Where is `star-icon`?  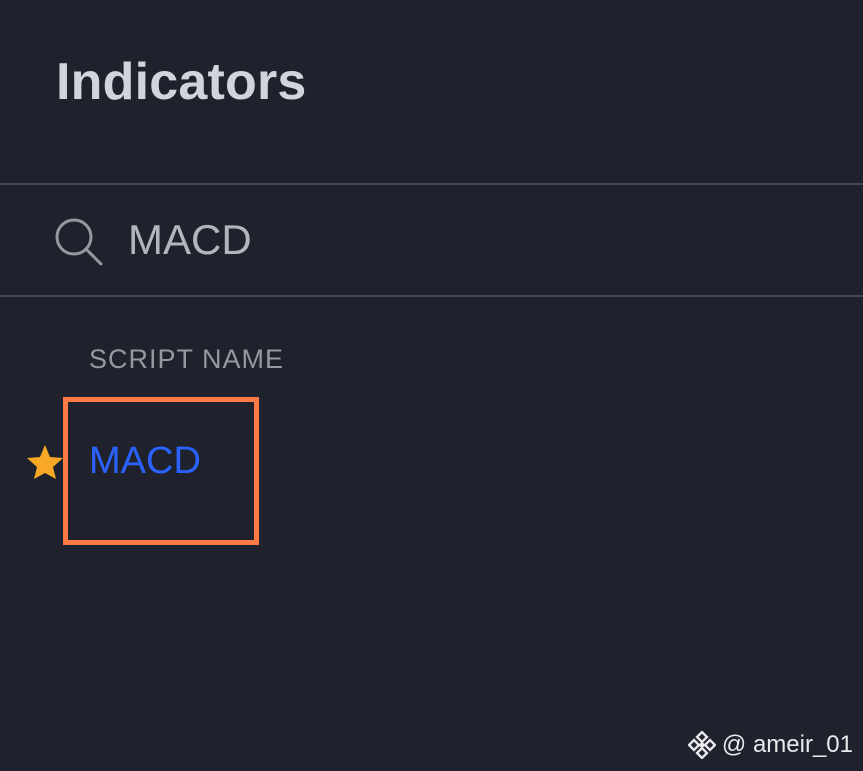
star-icon is located at coordinates (45, 462).